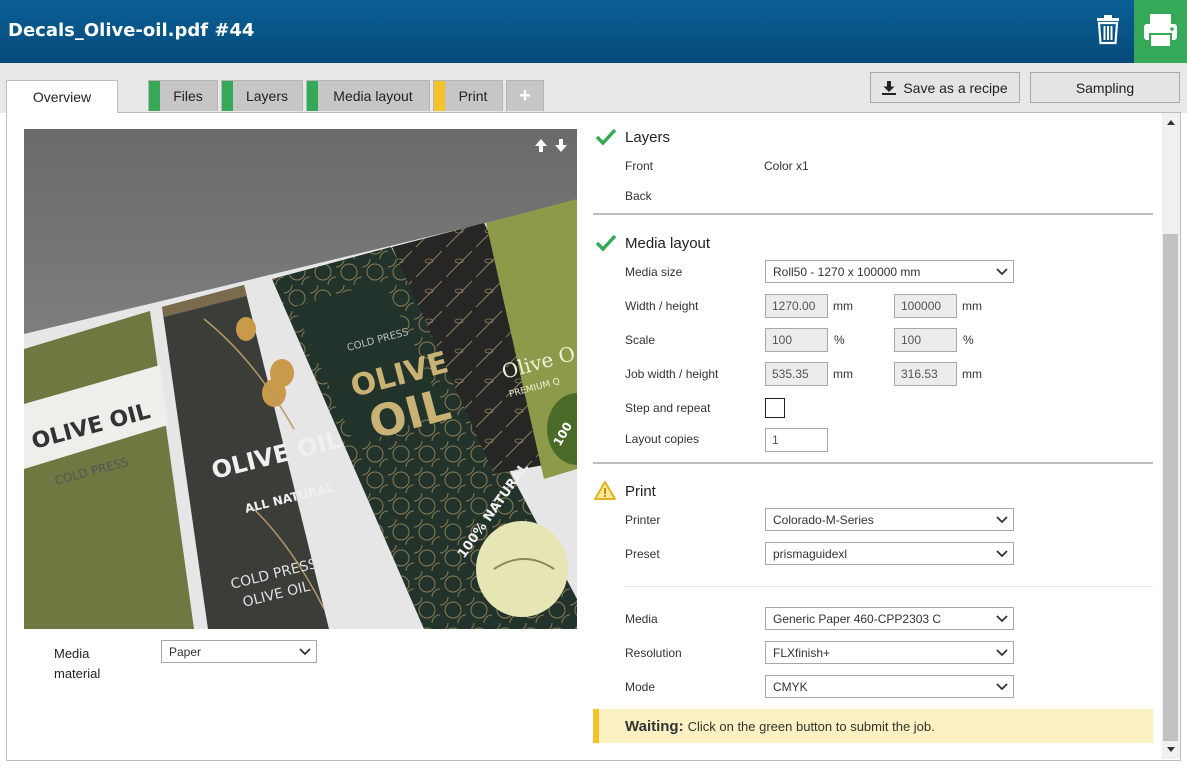  What do you see at coordinates (1171, 122) in the screenshot?
I see `scroll-up-icon` at bounding box center [1171, 122].